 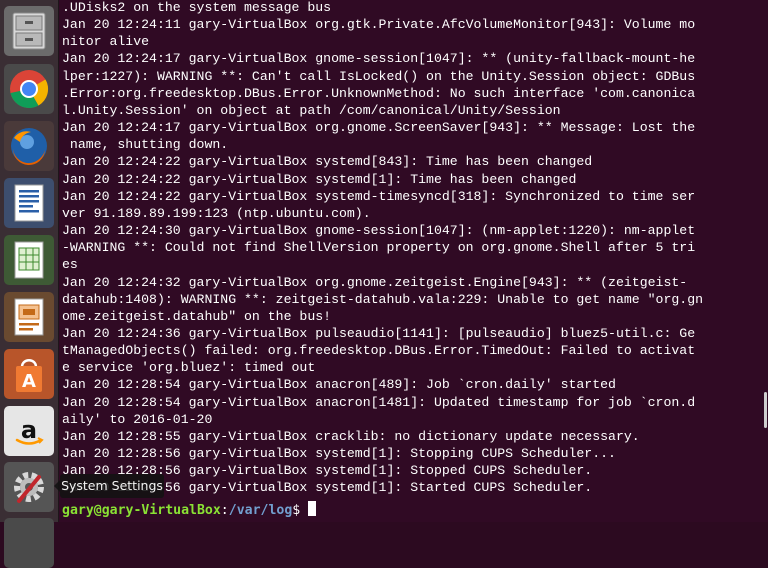 I want to click on settings-gear-wrench-icon, so click(x=29, y=487).